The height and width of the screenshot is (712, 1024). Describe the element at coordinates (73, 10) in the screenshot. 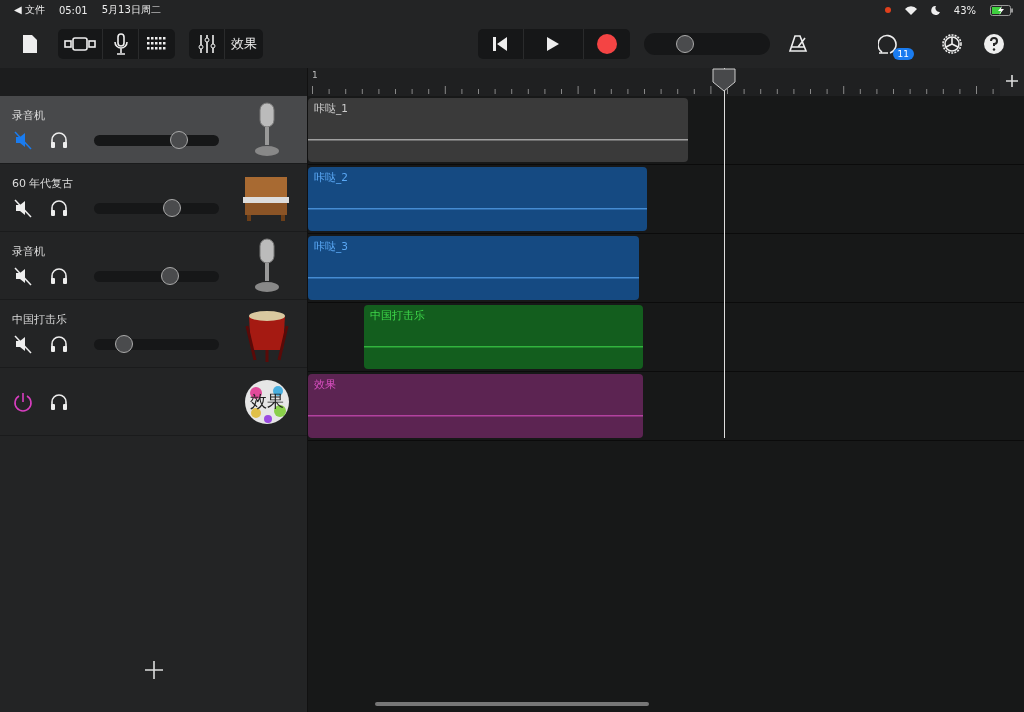

I see `status-time: 05:01` at that location.